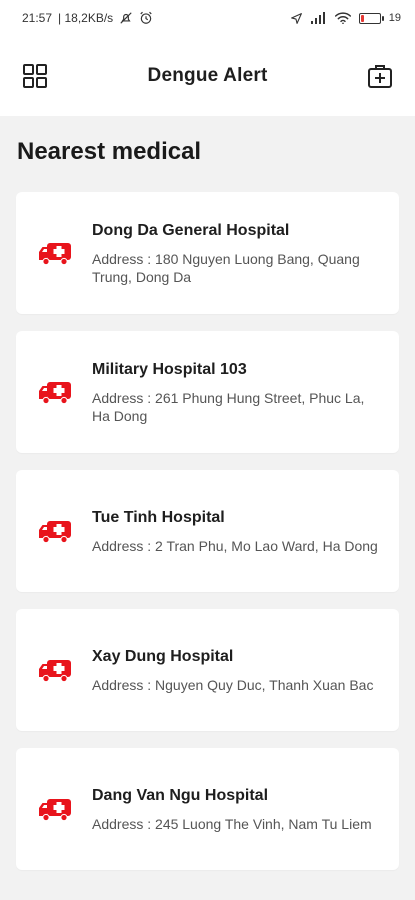  Describe the element at coordinates (394, 18) in the screenshot. I see `battery-percent: 19` at that location.